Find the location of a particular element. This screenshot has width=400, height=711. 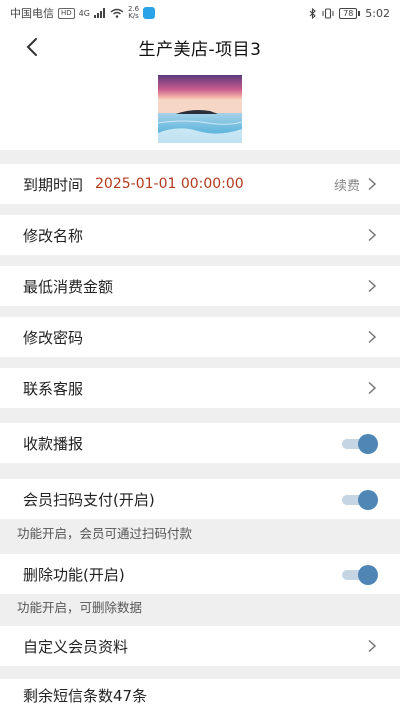

nav-bar: 生产美店-项目3 is located at coordinates (200, 47).